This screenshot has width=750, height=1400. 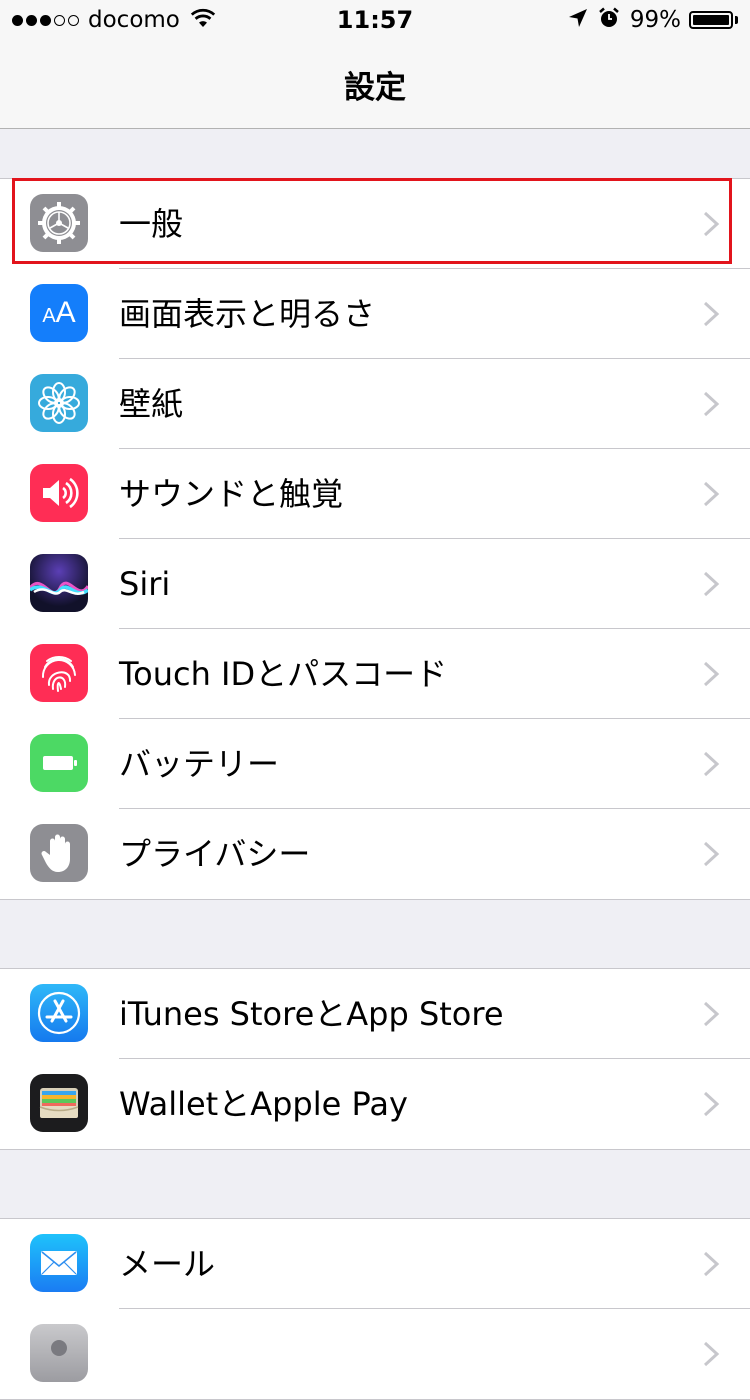 I want to click on battery-tip, so click(x=736, y=20).